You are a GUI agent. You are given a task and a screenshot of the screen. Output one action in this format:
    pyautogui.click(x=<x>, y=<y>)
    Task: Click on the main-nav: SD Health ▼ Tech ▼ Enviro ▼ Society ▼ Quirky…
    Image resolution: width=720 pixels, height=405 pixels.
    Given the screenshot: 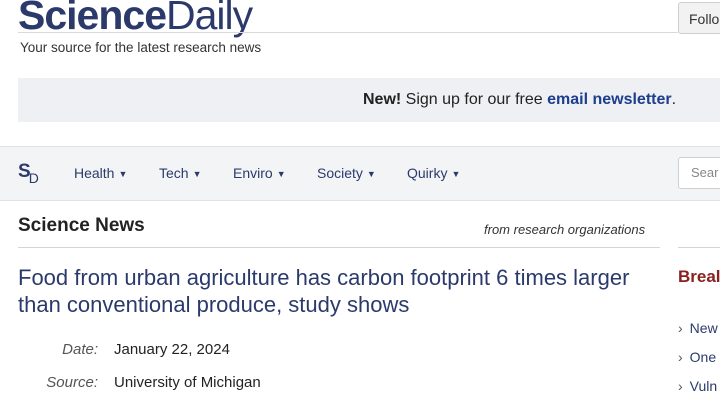 What is the action you would take?
    pyautogui.click(x=360, y=173)
    